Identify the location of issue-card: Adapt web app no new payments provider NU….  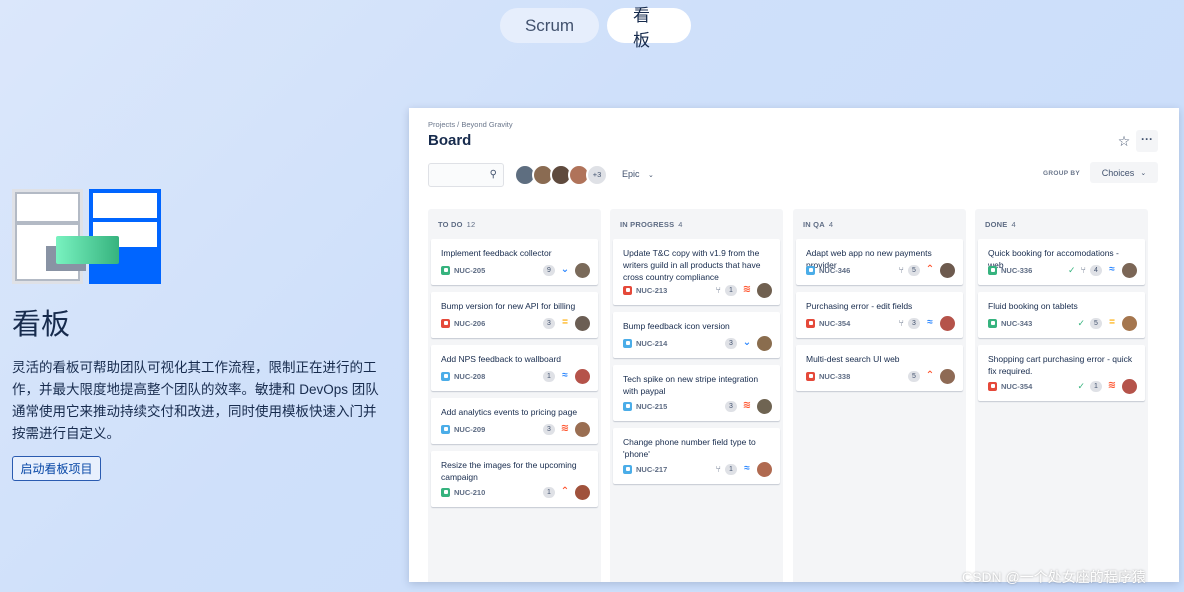
(879, 262).